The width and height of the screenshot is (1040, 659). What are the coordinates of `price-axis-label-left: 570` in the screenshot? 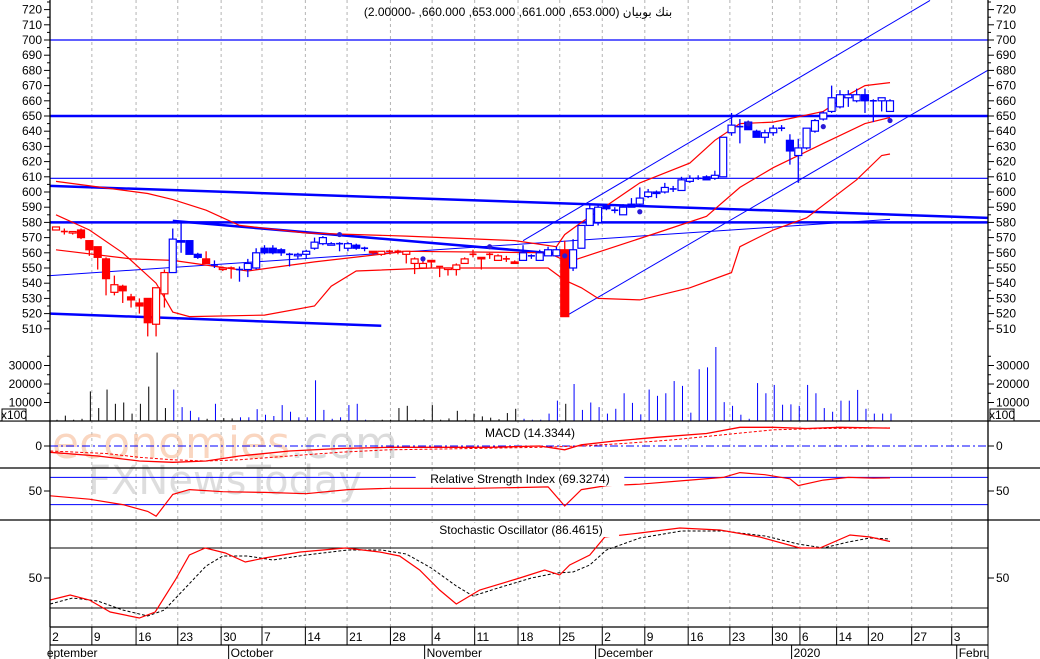 It's located at (32, 238).